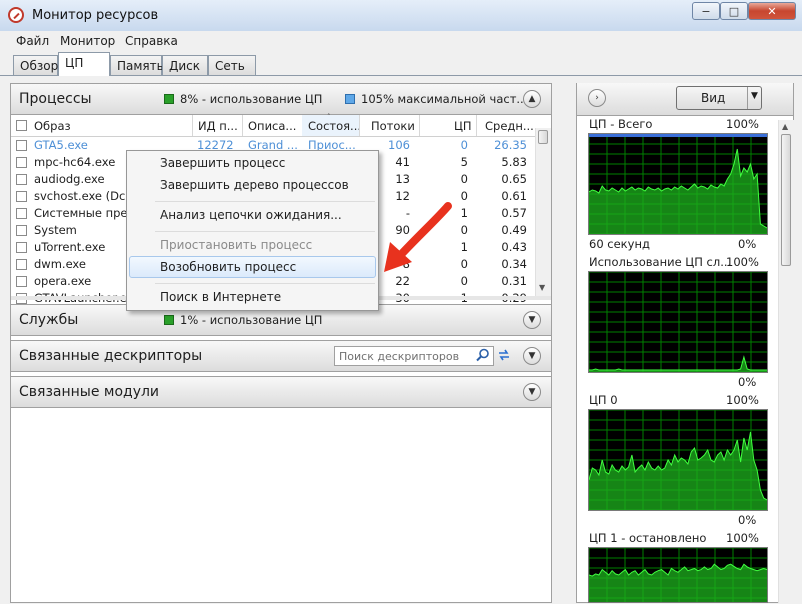 The width and height of the screenshot is (802, 604). What do you see at coordinates (621, 124) in the screenshot?
I see `graph-title: ЦП - Всего` at bounding box center [621, 124].